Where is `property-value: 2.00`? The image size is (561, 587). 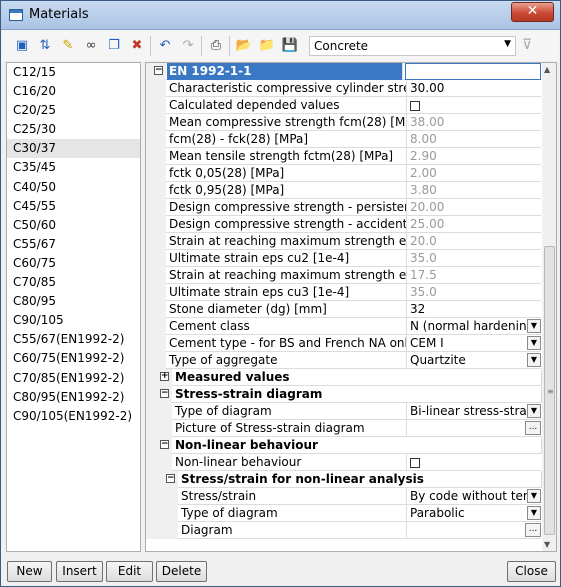
property-value: 2.00 is located at coordinates (474, 173).